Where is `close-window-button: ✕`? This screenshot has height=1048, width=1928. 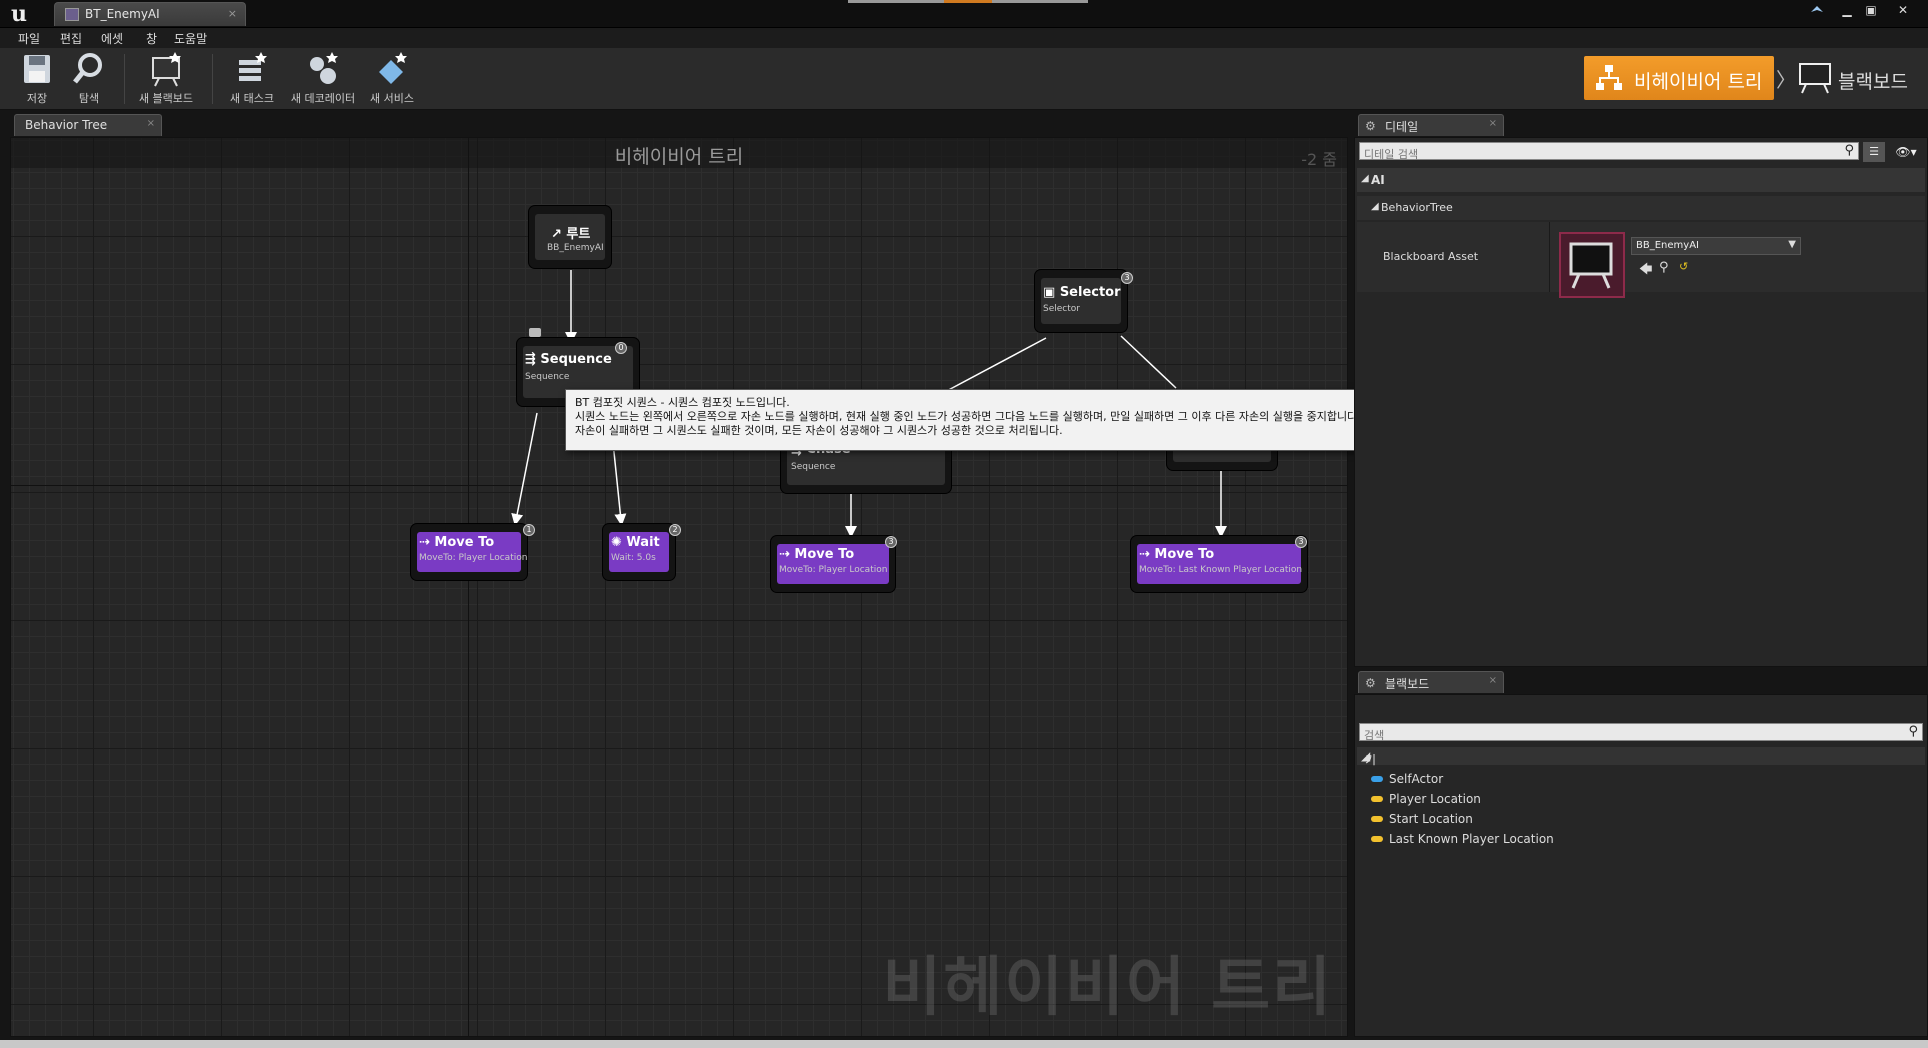 close-window-button: ✕ is located at coordinates (1903, 10).